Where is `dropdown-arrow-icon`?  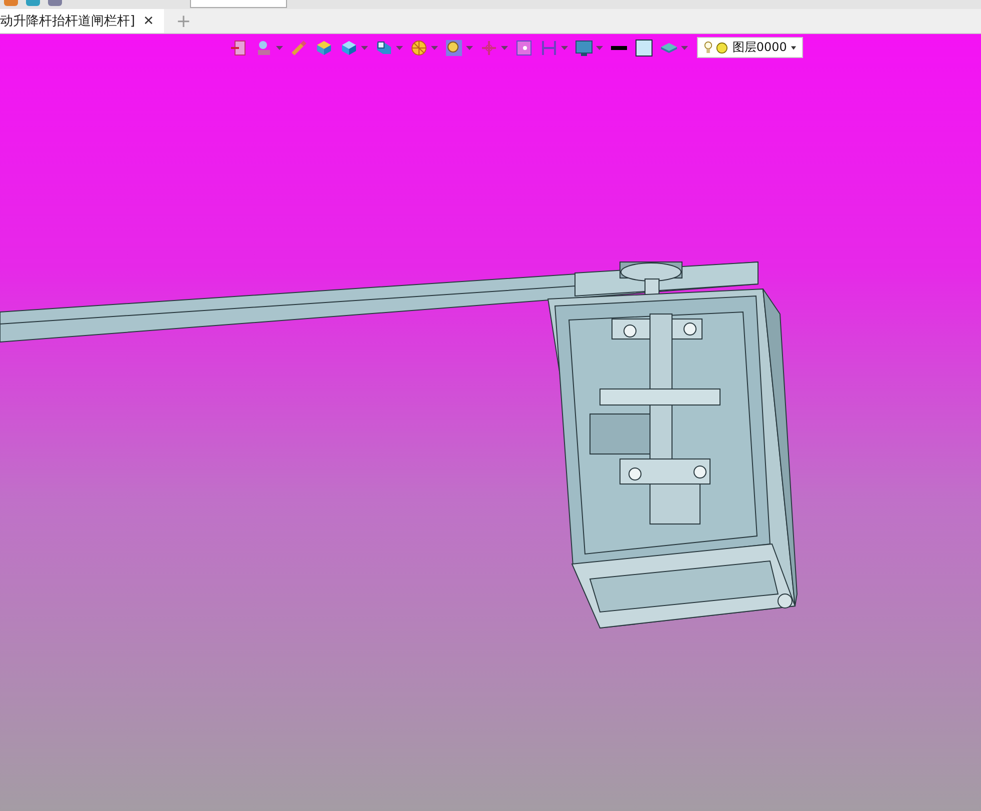 dropdown-arrow-icon is located at coordinates (793, 48).